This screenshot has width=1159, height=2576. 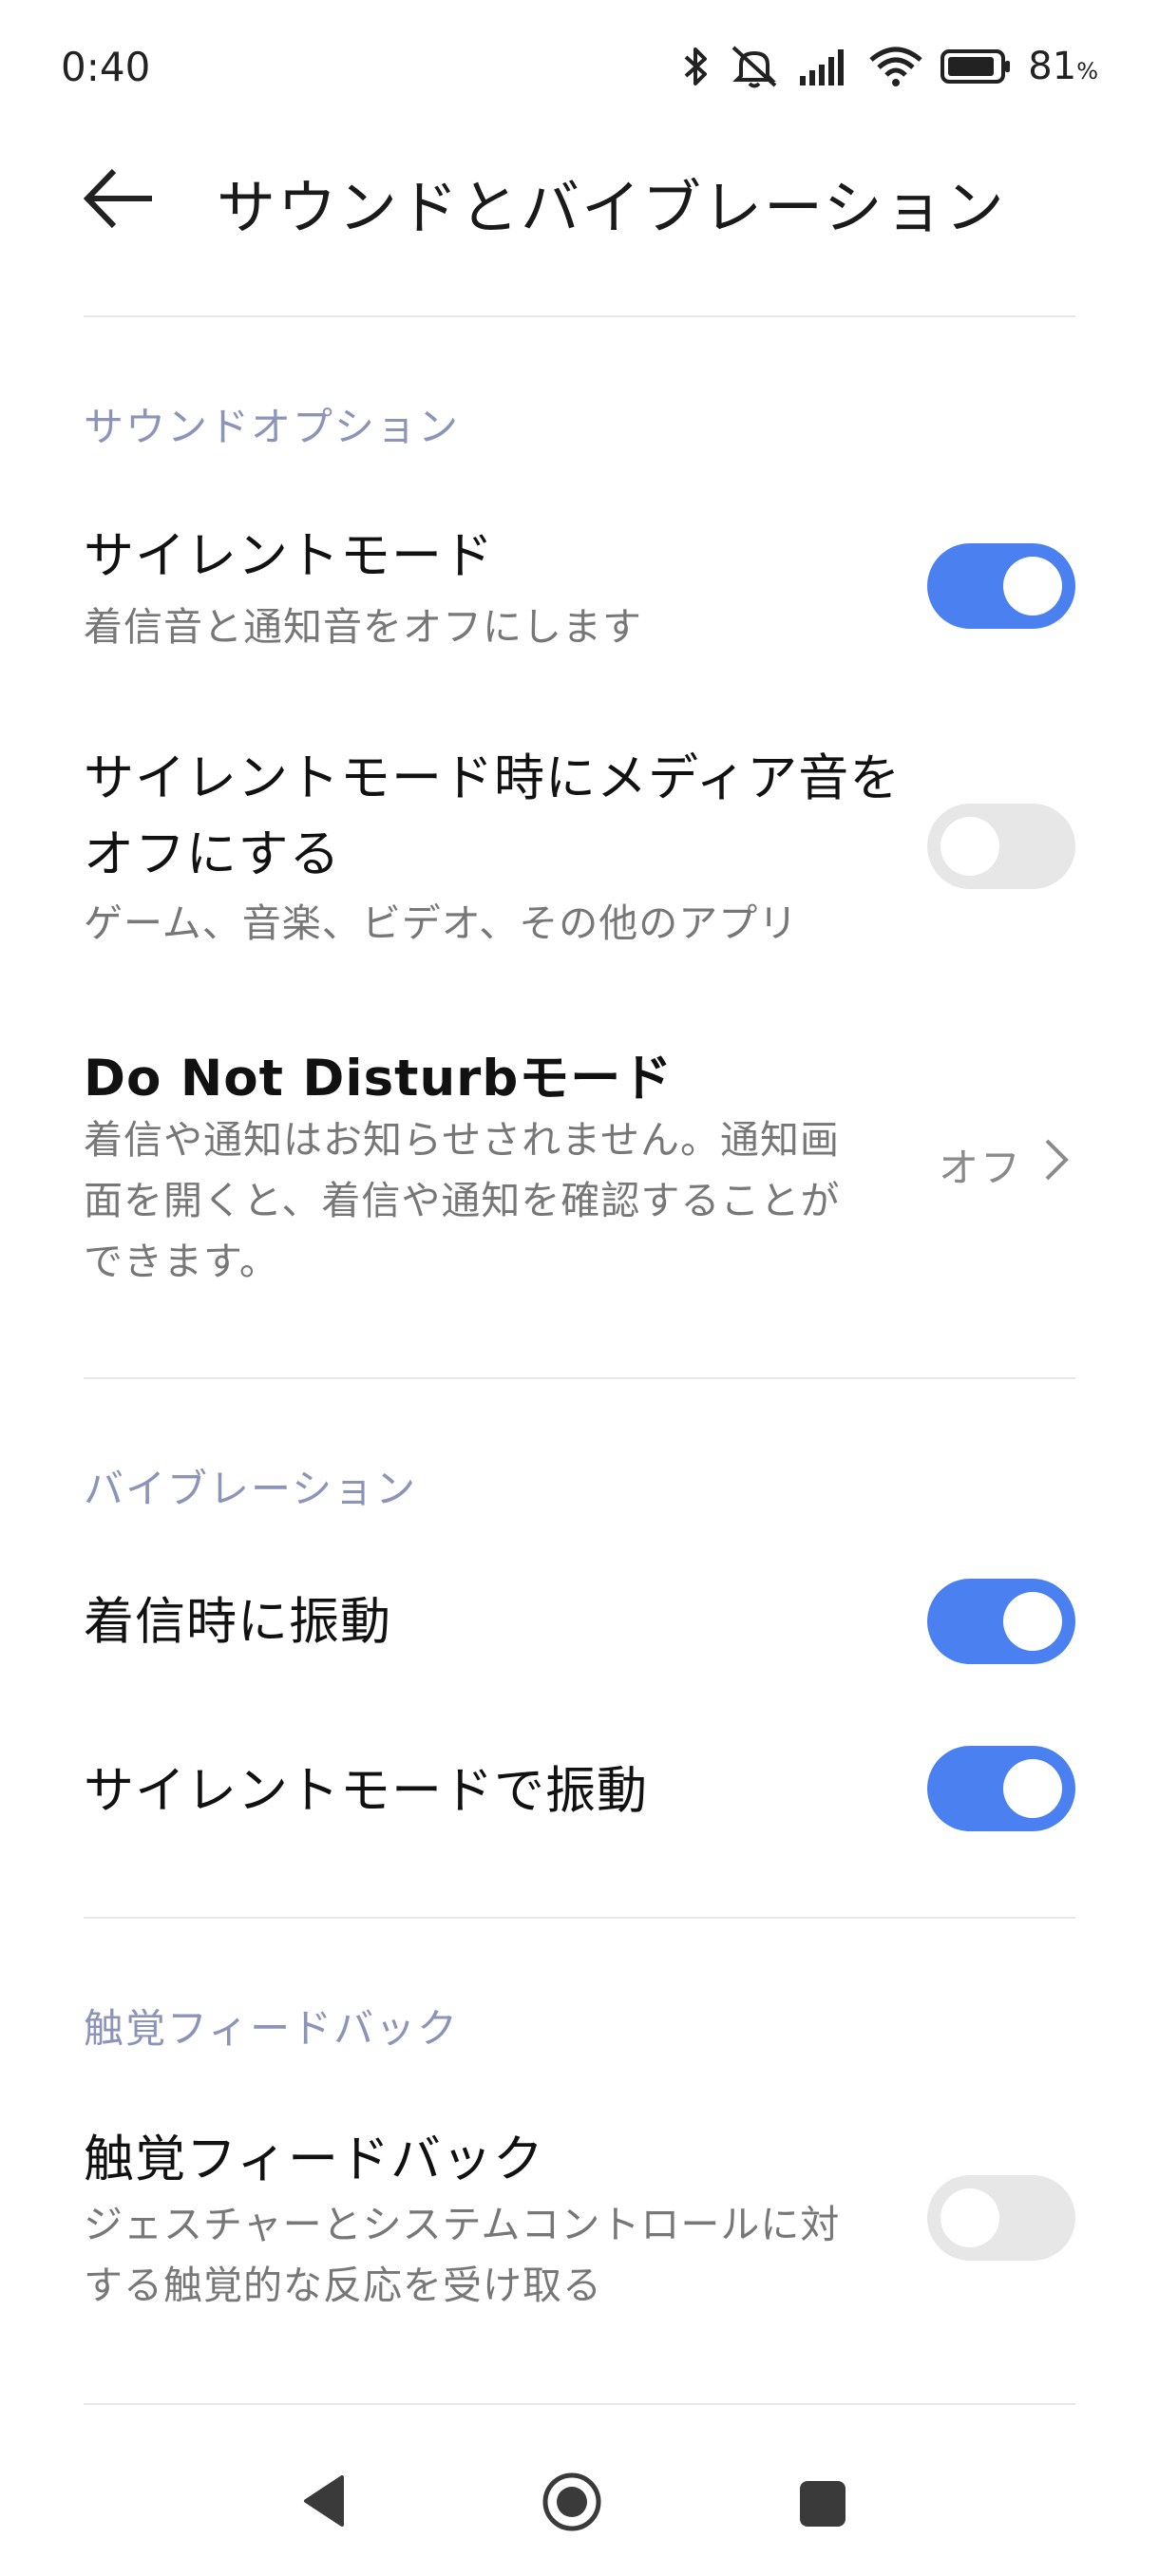 I want to click on bluetooth-icon, so click(x=696, y=66).